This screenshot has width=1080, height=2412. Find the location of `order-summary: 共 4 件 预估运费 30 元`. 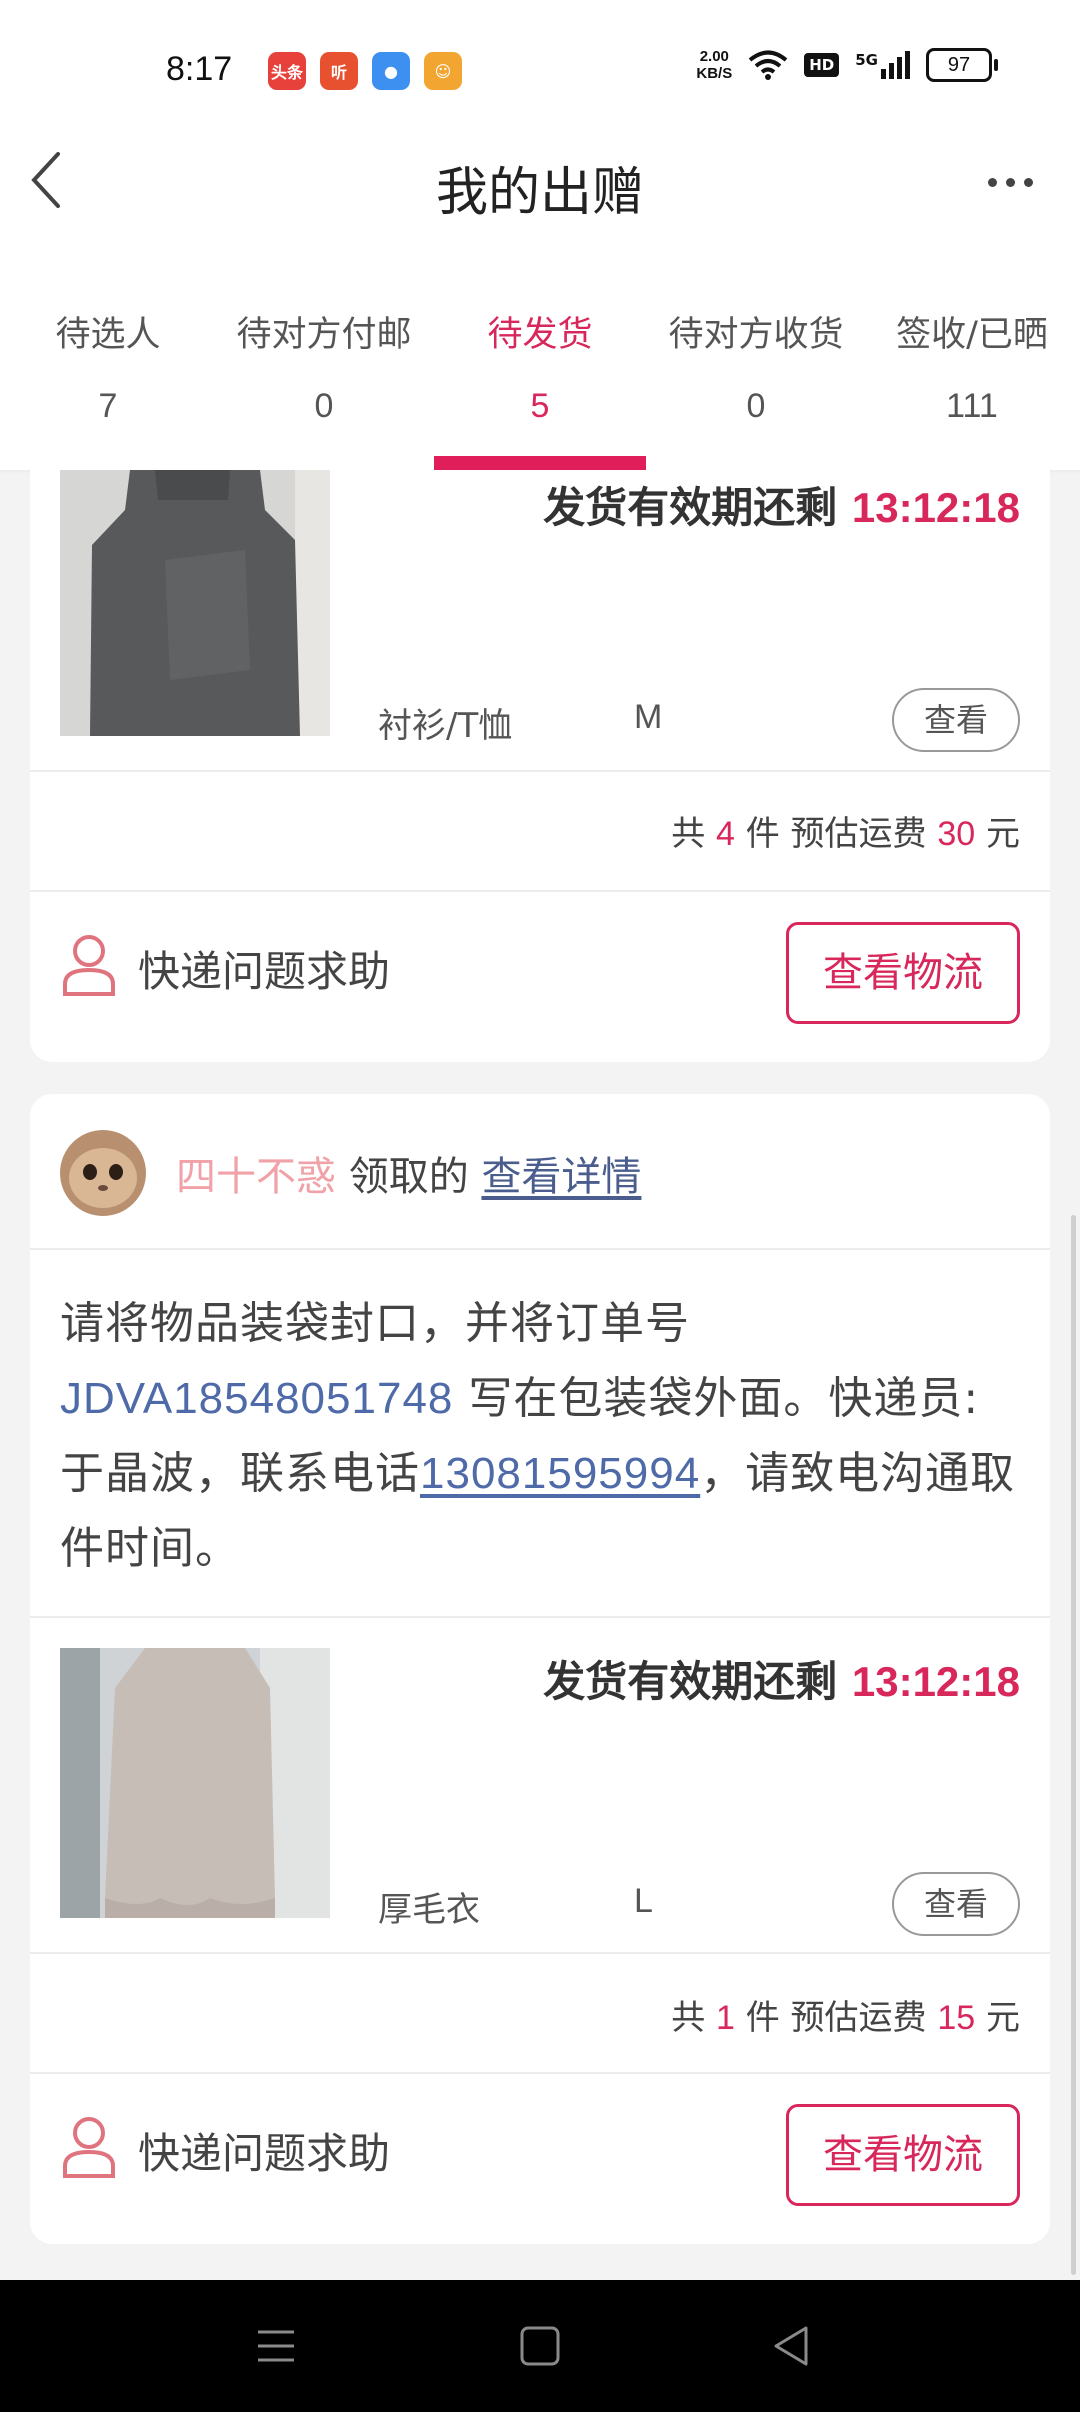

order-summary: 共 4 件 预估运费 30 元 is located at coordinates (845, 830).